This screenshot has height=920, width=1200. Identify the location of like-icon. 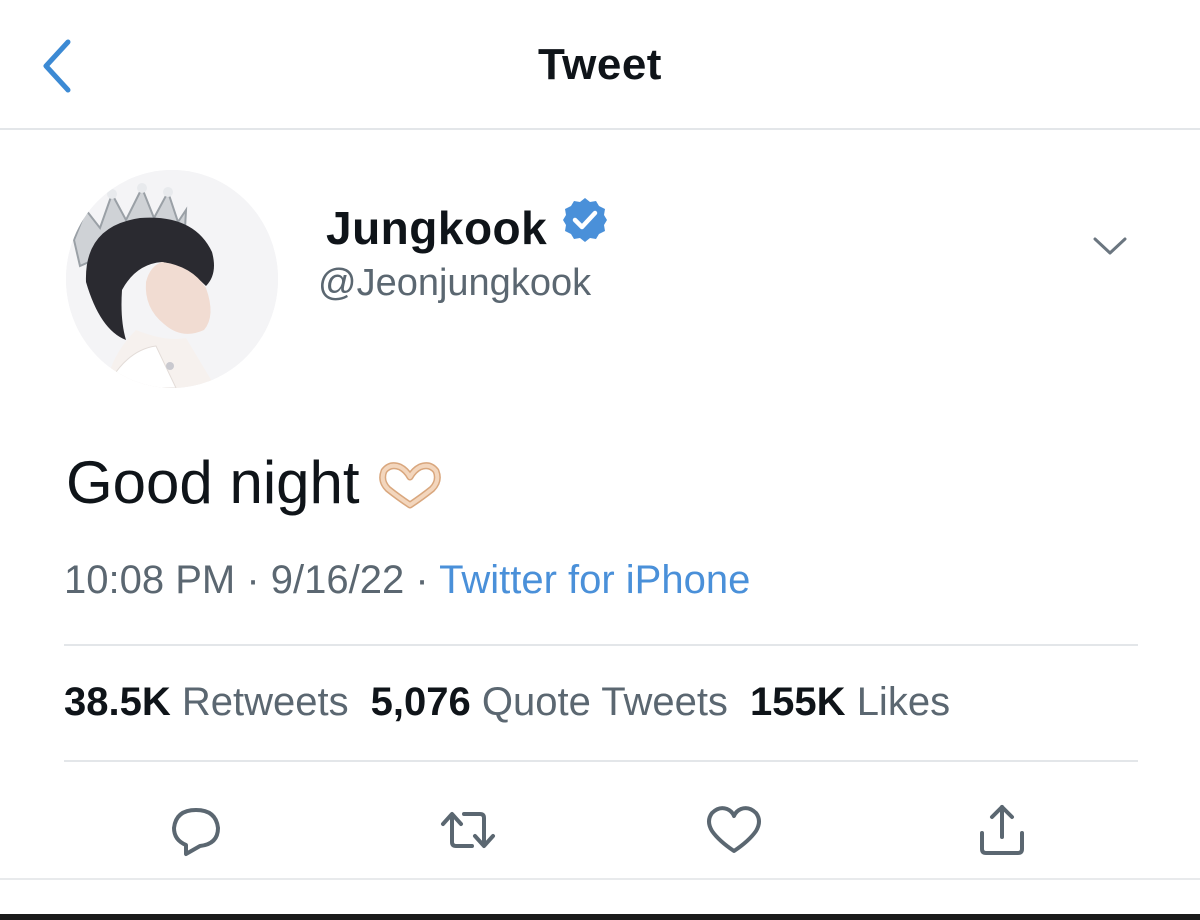
(734, 829).